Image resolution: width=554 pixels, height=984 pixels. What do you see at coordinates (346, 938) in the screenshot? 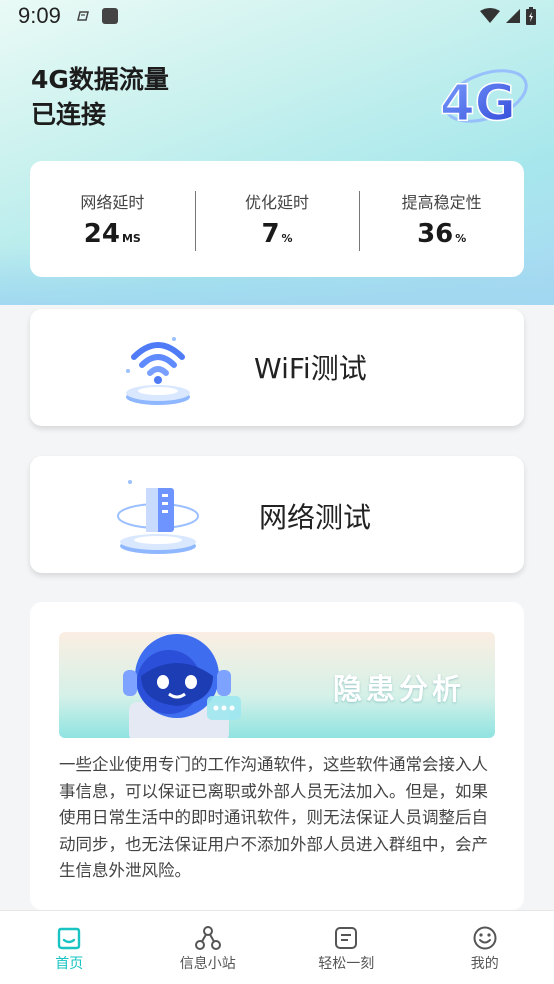
I see `message-icon` at bounding box center [346, 938].